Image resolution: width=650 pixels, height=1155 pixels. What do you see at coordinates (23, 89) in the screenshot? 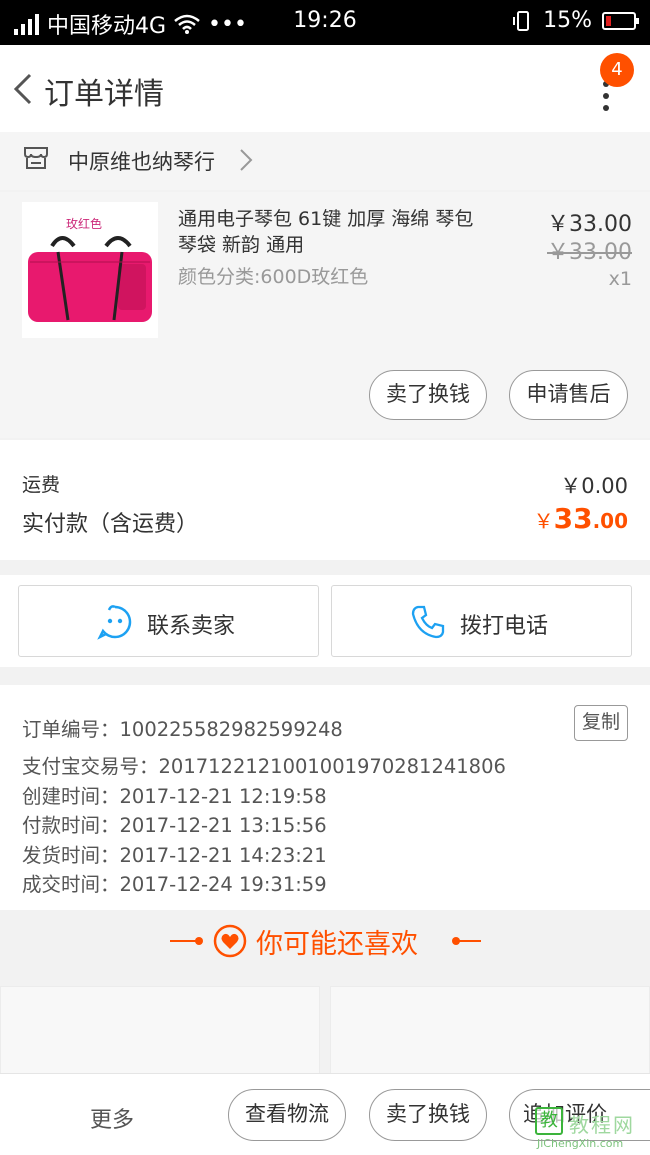
I see `back-arrow-icon` at bounding box center [23, 89].